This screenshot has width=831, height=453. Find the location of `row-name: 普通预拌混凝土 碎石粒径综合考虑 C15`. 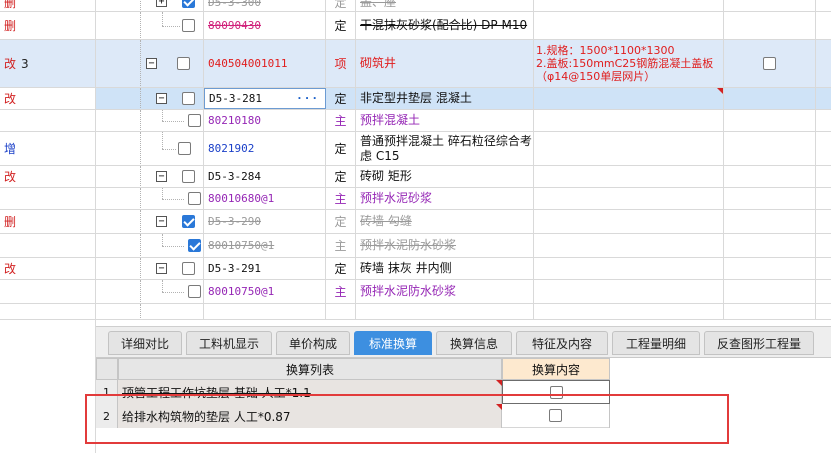

row-name: 普通预拌混凝土 碎石粒径综合考虑 C15 is located at coordinates (445, 148).